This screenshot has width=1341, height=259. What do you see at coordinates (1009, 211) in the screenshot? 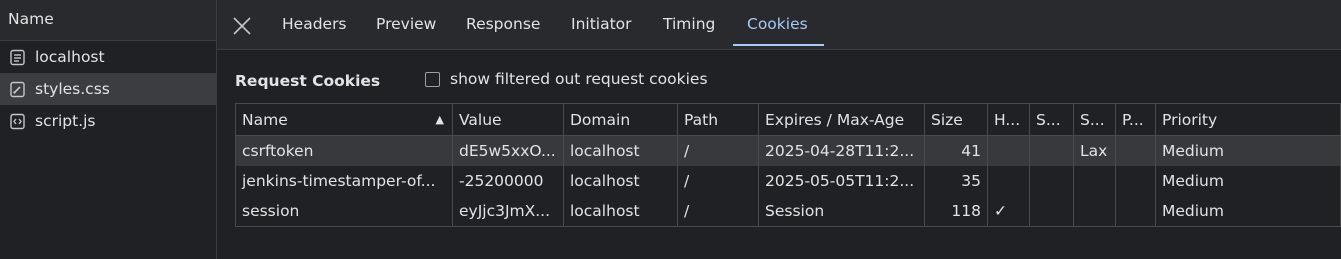
I see `cell-httponly: ✓` at bounding box center [1009, 211].